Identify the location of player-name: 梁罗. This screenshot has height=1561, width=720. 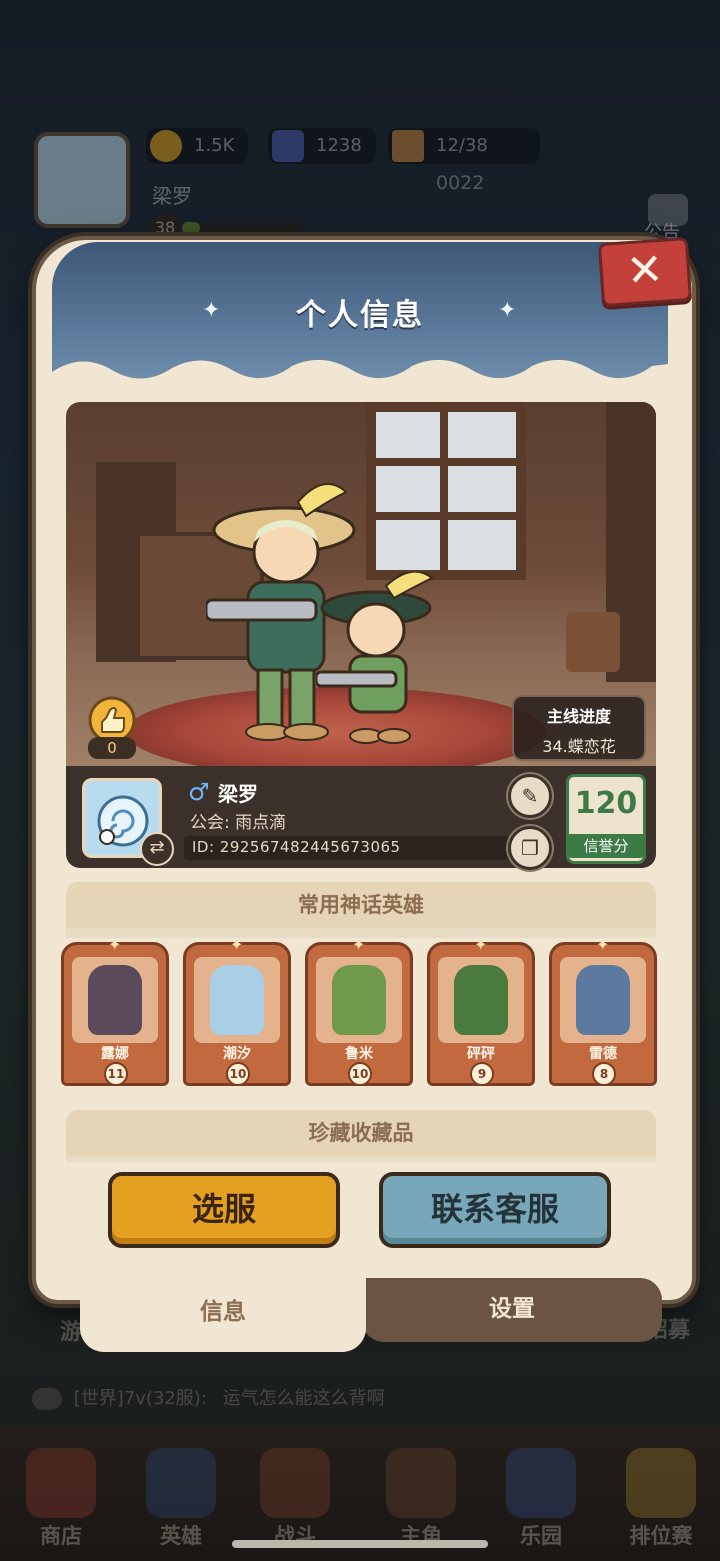
(238, 794).